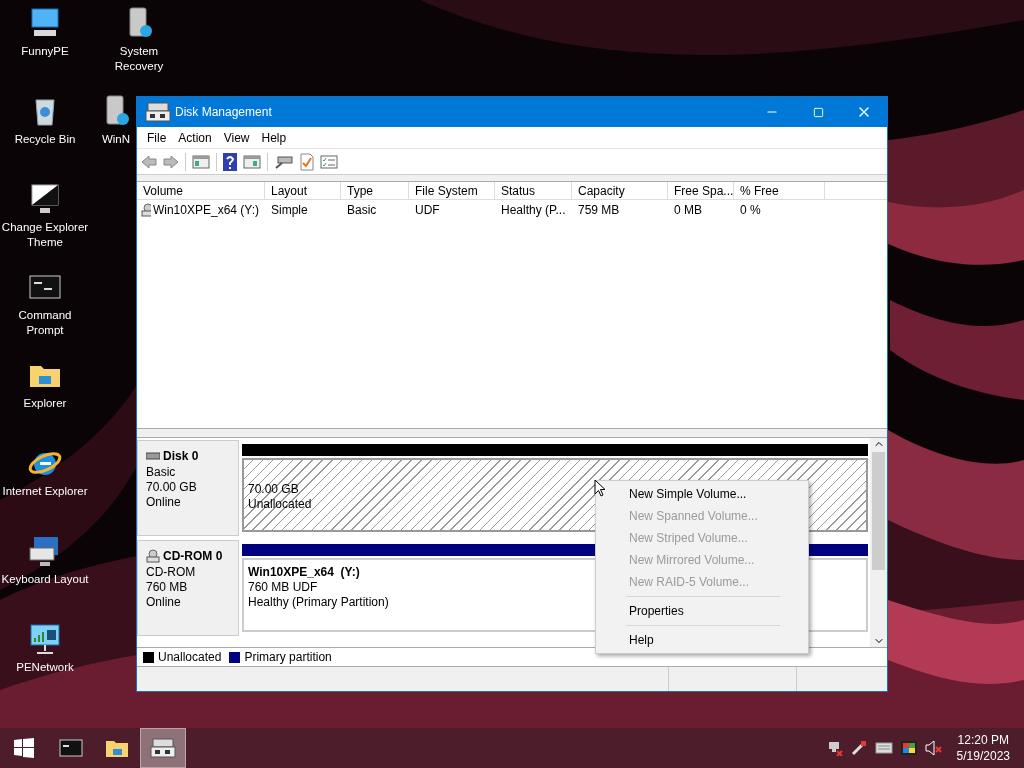 This screenshot has width=1024, height=768. What do you see at coordinates (274, 137) in the screenshot?
I see `menu-item: Help` at bounding box center [274, 137].